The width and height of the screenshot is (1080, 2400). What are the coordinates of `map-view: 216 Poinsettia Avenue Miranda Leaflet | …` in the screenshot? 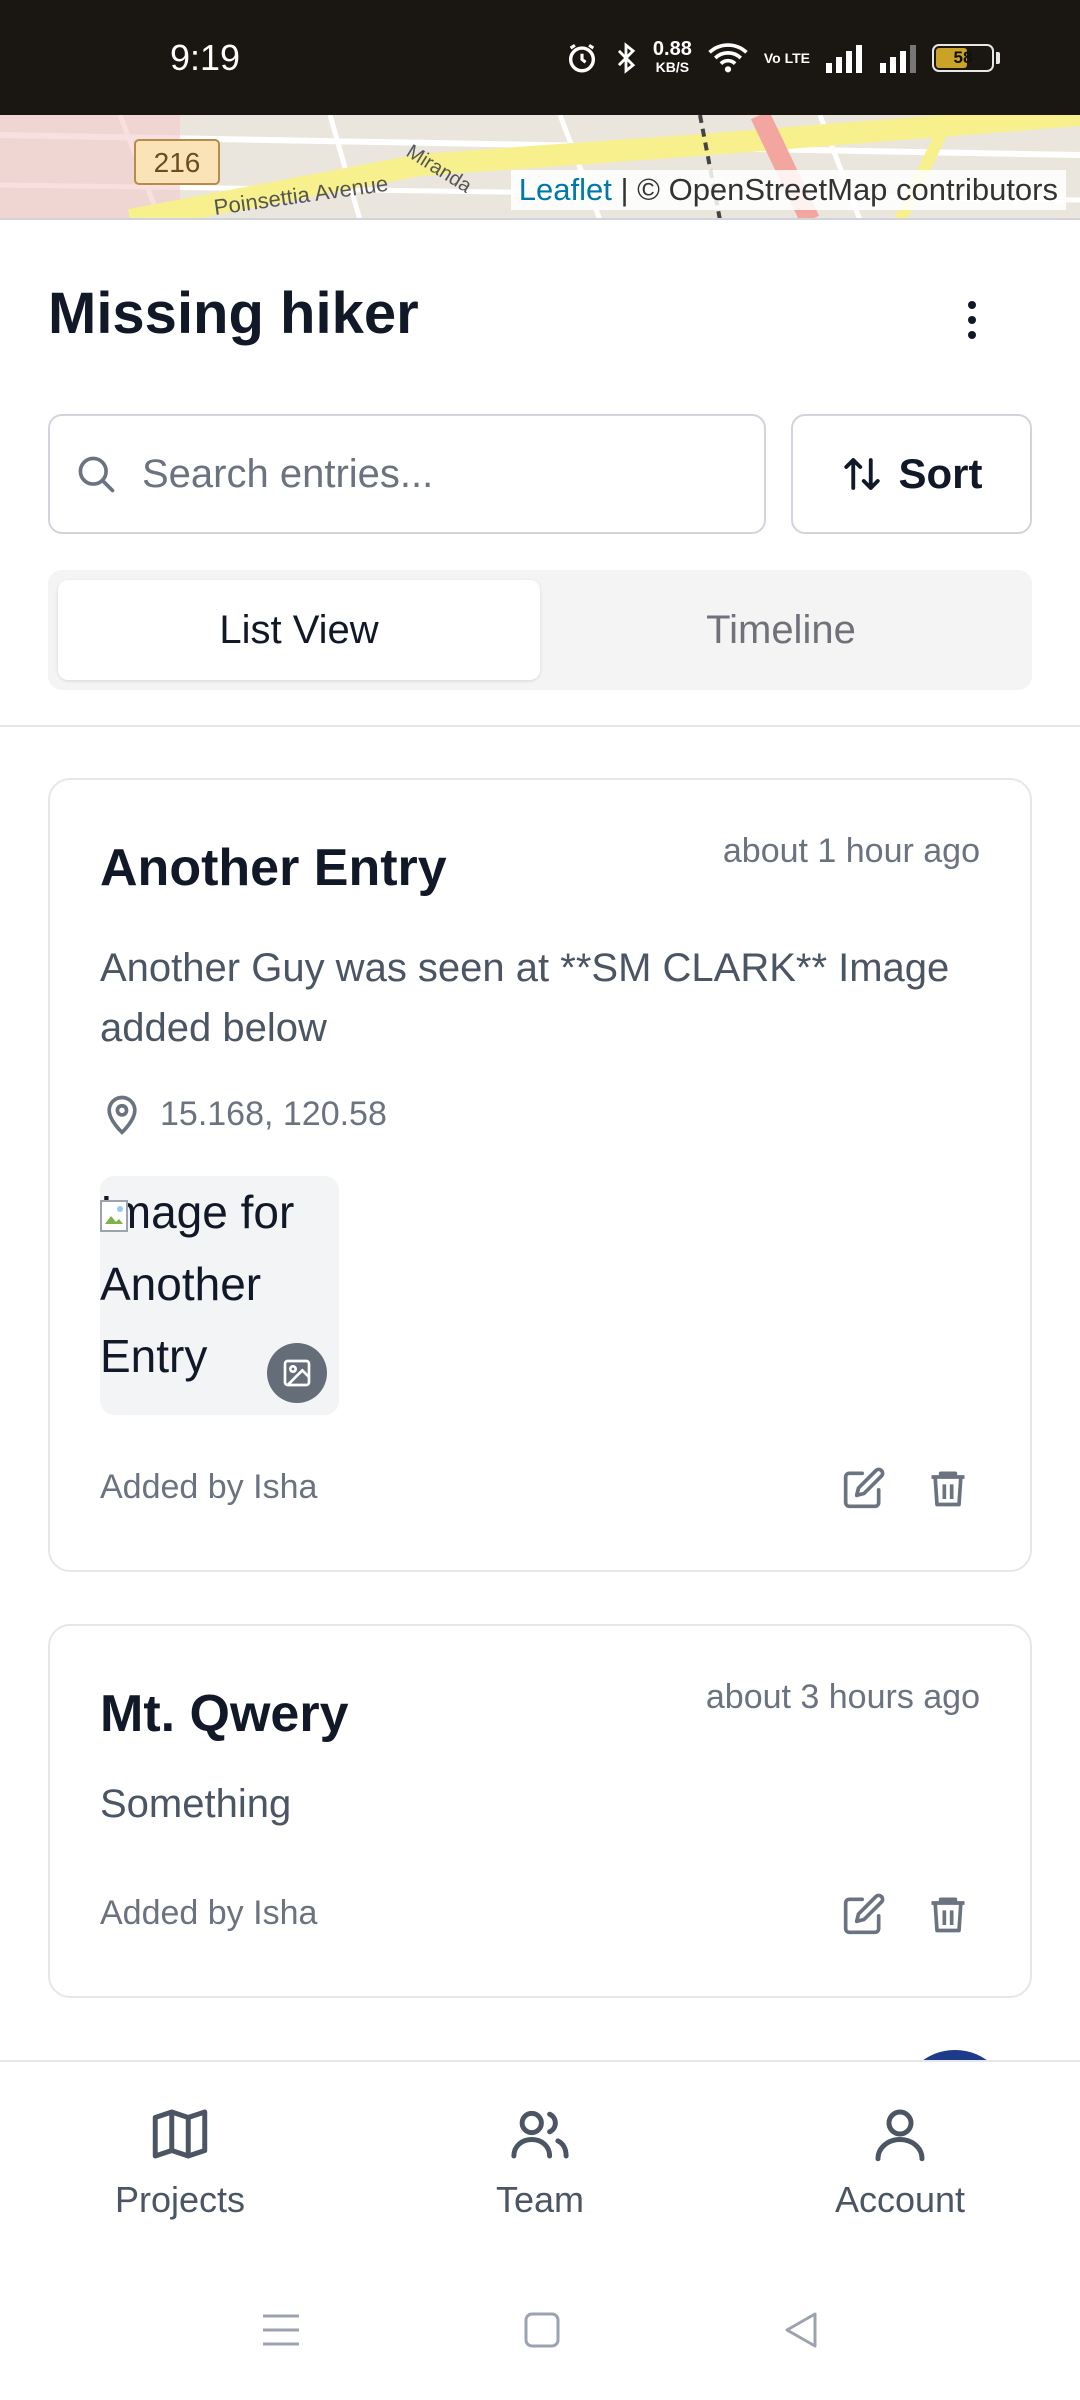 It's located at (540, 167).